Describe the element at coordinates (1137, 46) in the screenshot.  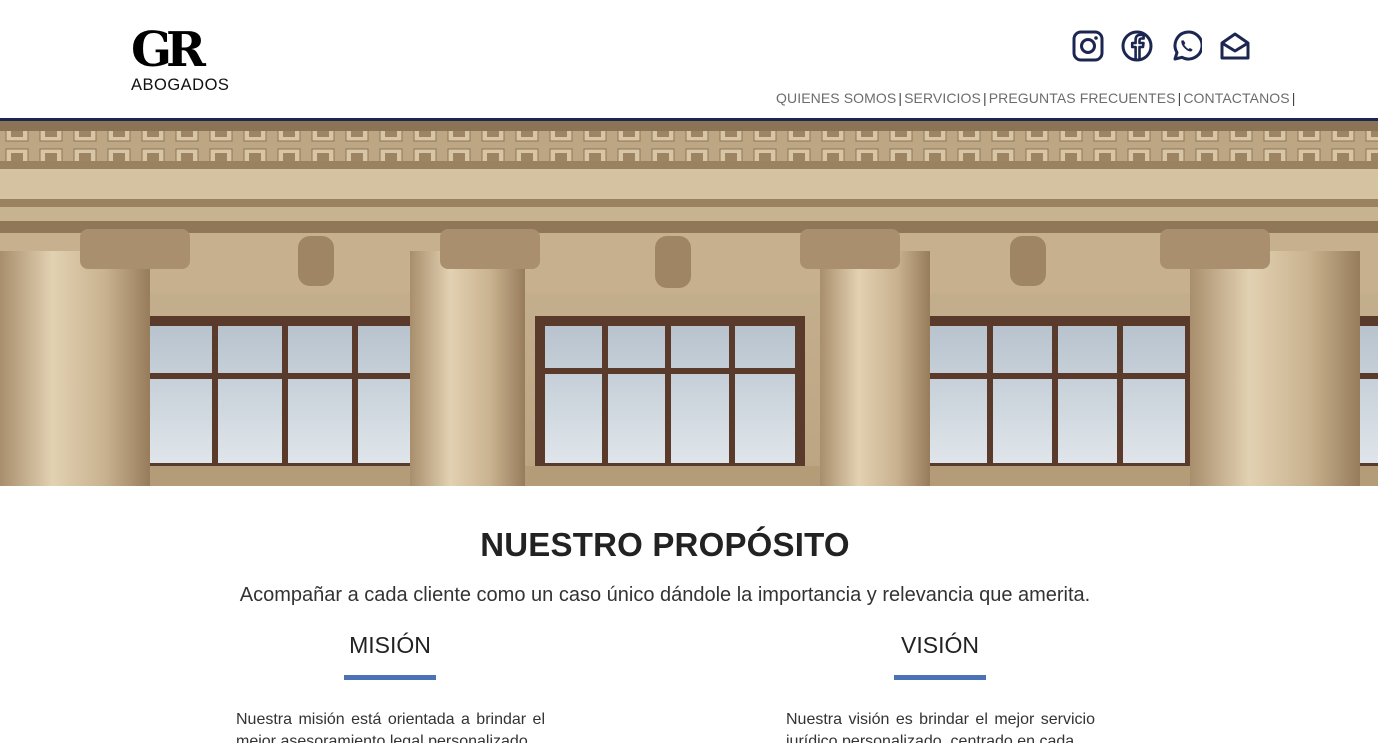
I see `facebook-icon` at that location.